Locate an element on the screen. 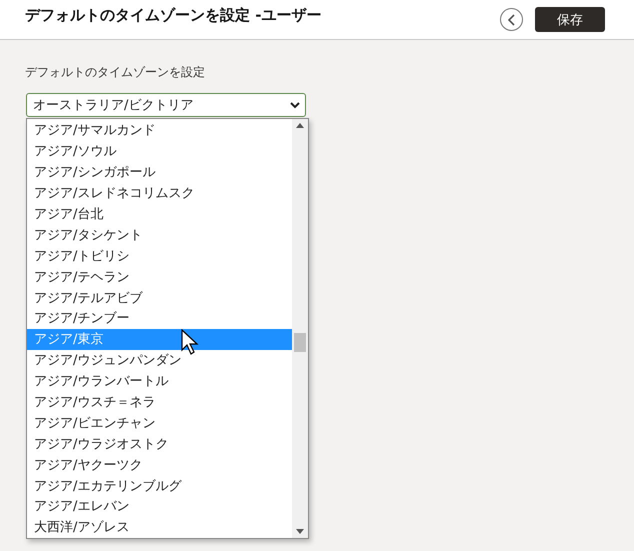 The height and width of the screenshot is (551, 634). dropdown-option: 大西洋/アゾレス is located at coordinates (159, 527).